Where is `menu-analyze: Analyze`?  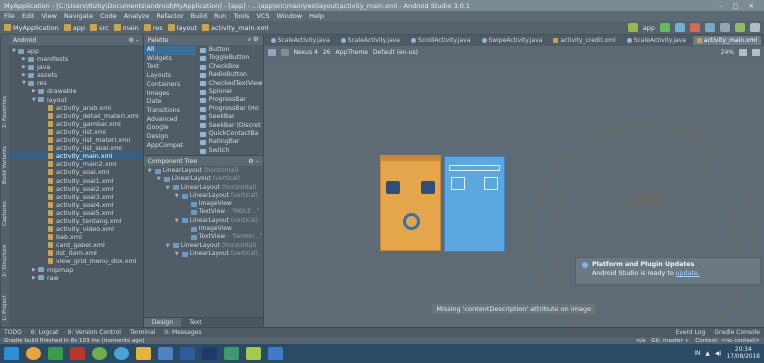
menu-analyze: Analyze is located at coordinates (137, 16).